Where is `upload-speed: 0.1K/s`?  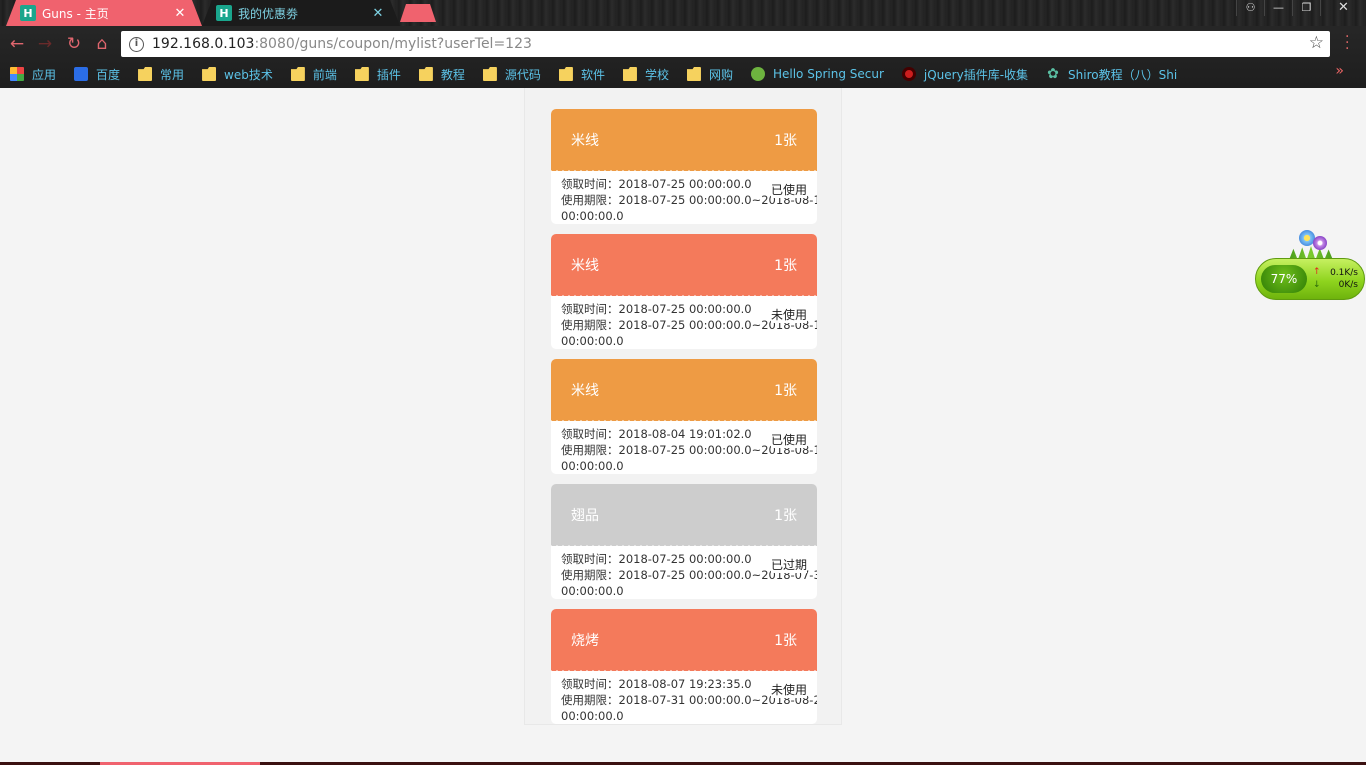
upload-speed: 0.1K/s is located at coordinates (1344, 273).